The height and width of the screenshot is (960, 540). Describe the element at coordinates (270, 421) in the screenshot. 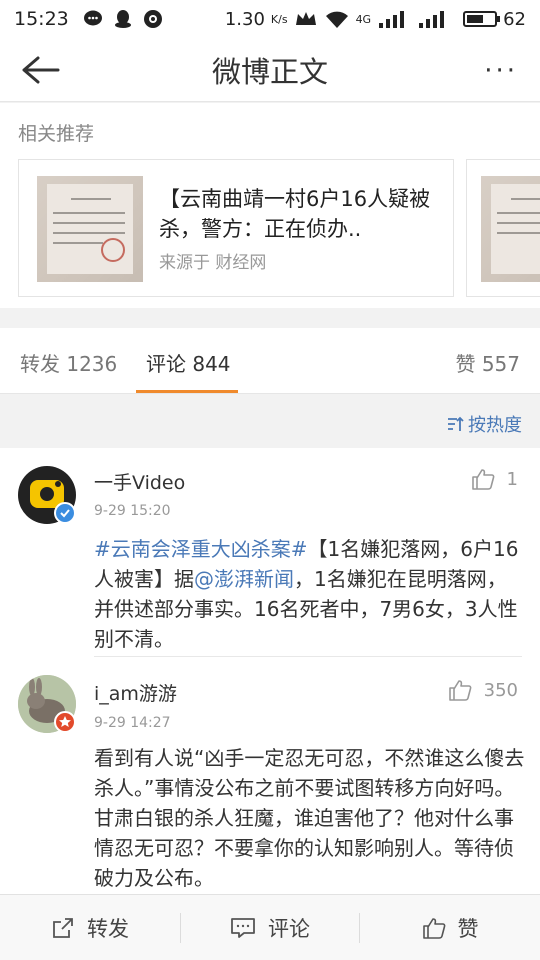

I see `sort-bar: 按热度` at that location.